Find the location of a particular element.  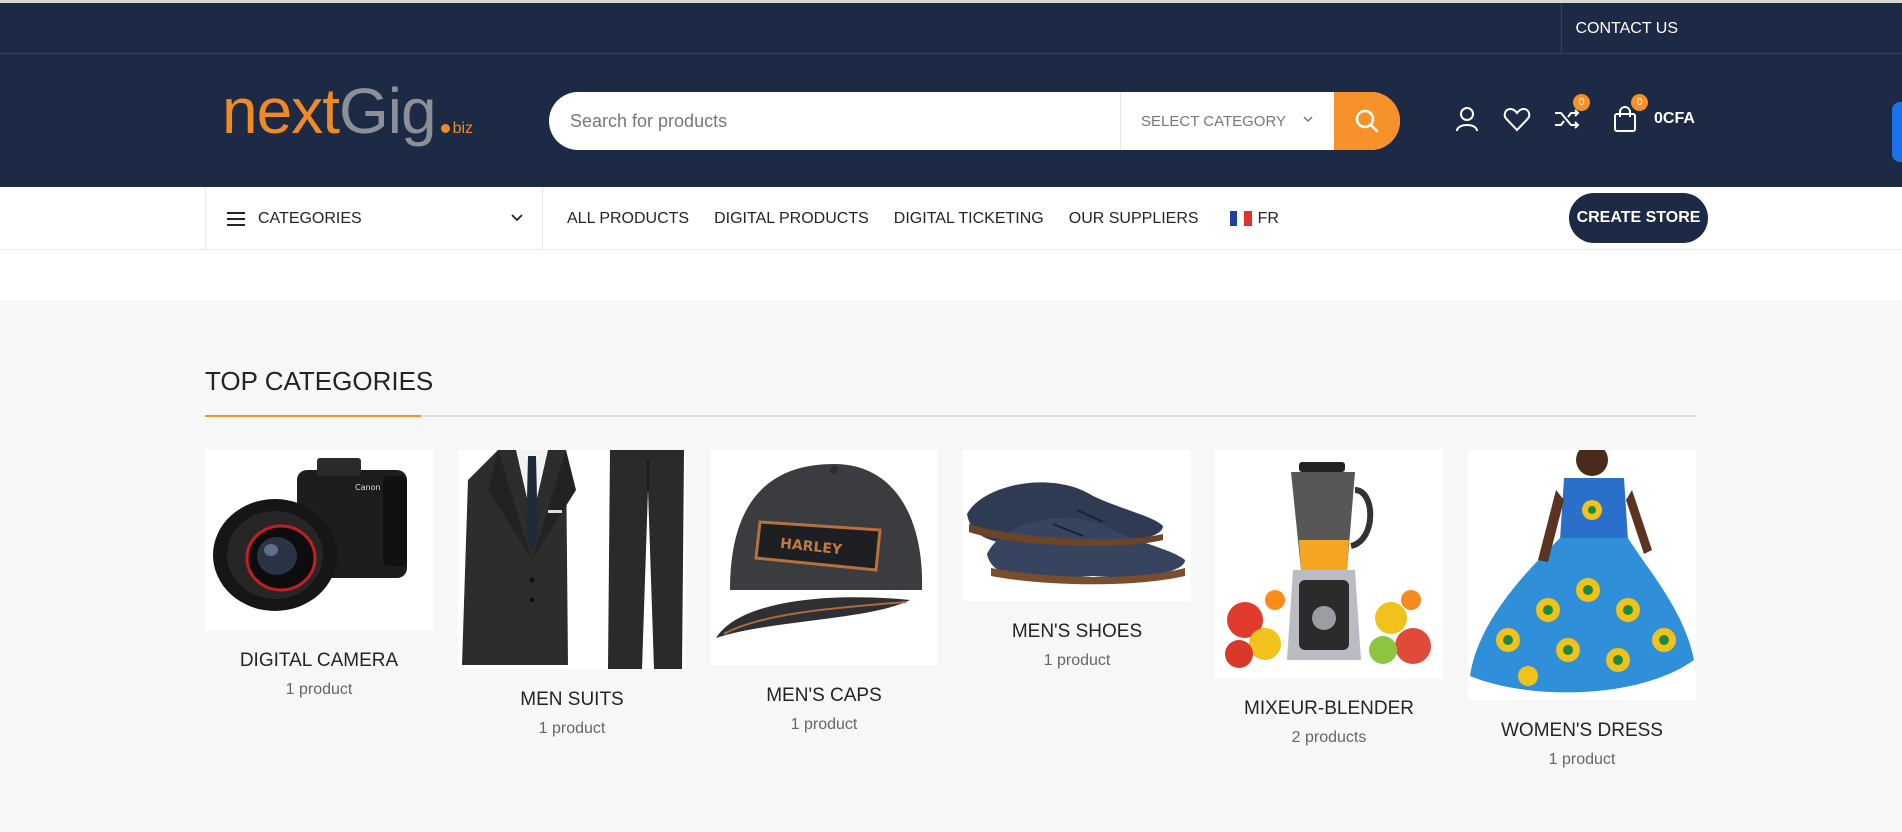

search-button is located at coordinates (1367, 121).